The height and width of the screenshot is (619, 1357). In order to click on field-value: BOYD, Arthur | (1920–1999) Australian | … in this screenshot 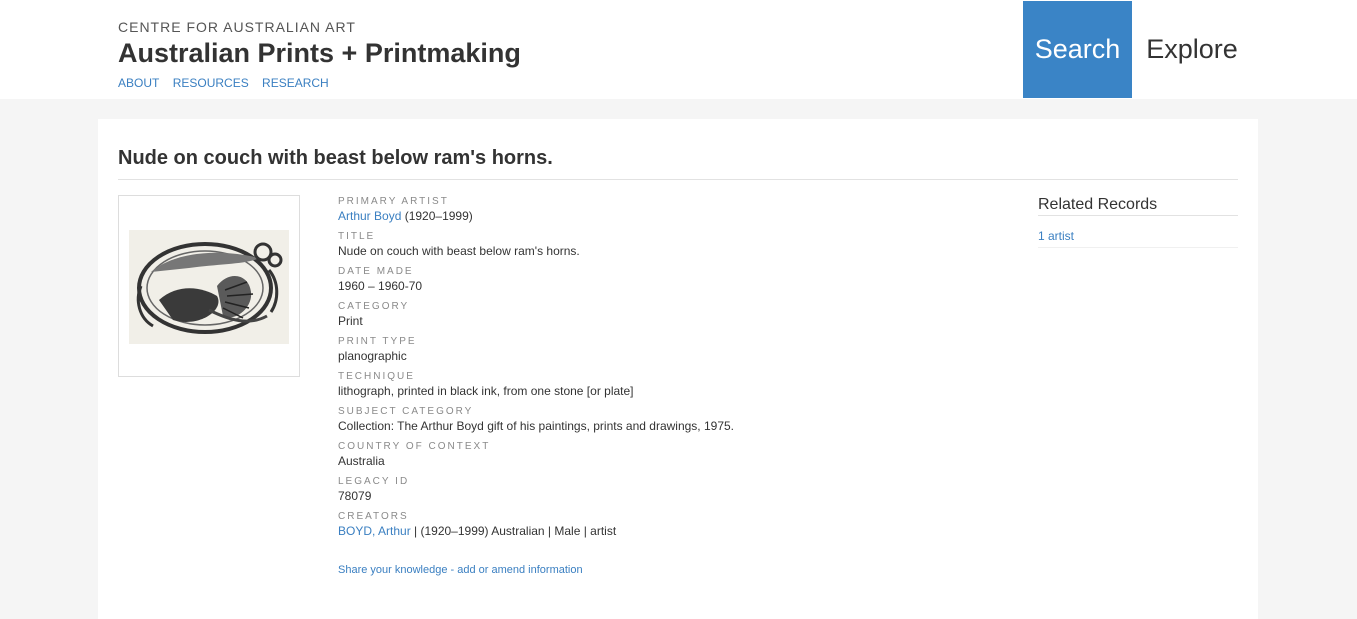, I will do `click(658, 531)`.